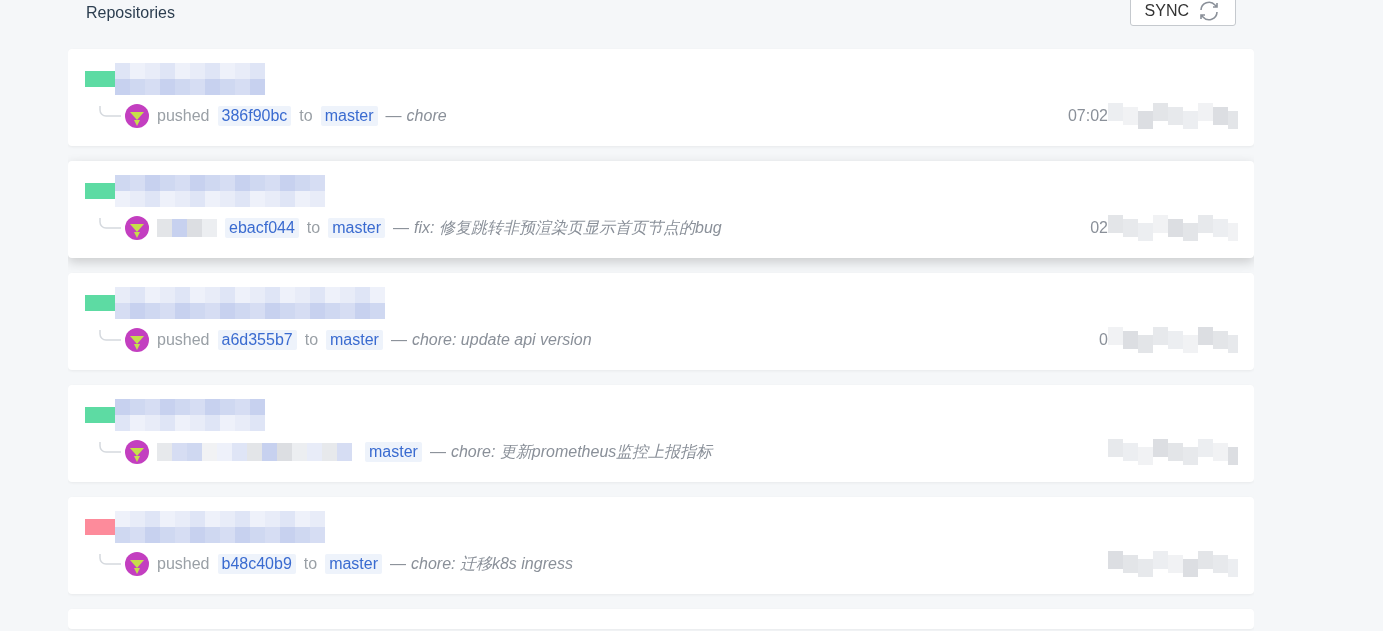 Image resolution: width=1383 pixels, height=631 pixels. What do you see at coordinates (1087, 116) in the screenshot?
I see `timestamp: 07:02` at bounding box center [1087, 116].